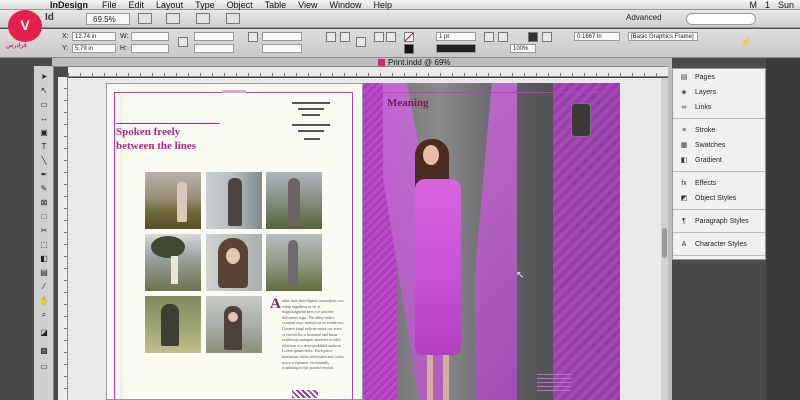 The width and height of the screenshot is (800, 400). What do you see at coordinates (644, 17) in the screenshot?
I see `workspace-switcher: Advanced` at bounding box center [644, 17].